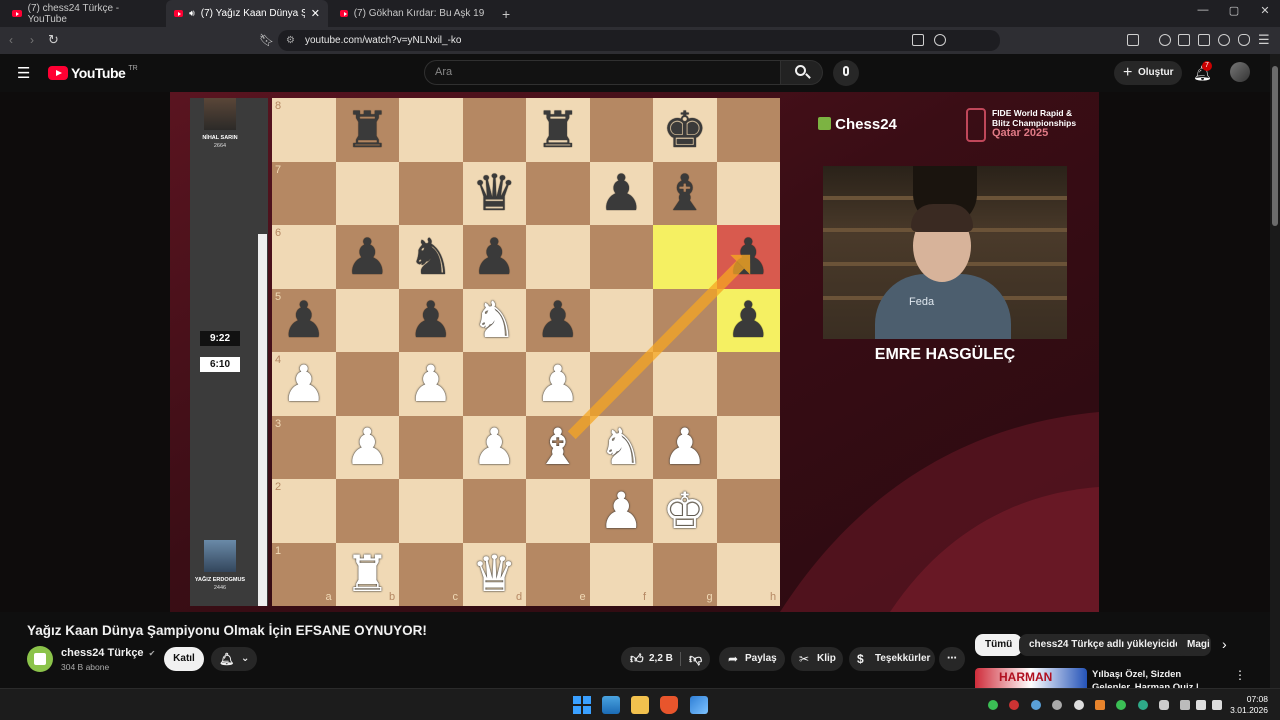 The width and height of the screenshot is (1280, 720). What do you see at coordinates (1224, 644) in the screenshot?
I see `chevron-right-icon: ›` at bounding box center [1224, 644].